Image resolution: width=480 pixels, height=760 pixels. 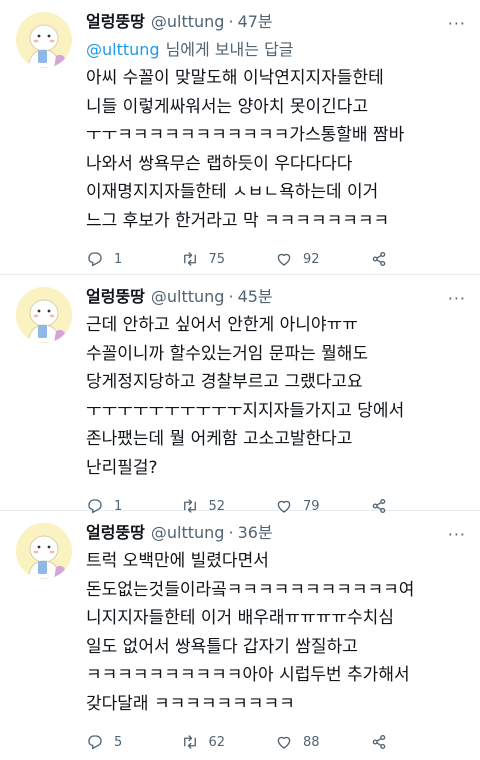 What do you see at coordinates (235, 78) in the screenshot?
I see `tweet-text-line: 아씨 수꼴이 맞말도해 이낙연지지자들한테` at bounding box center [235, 78].